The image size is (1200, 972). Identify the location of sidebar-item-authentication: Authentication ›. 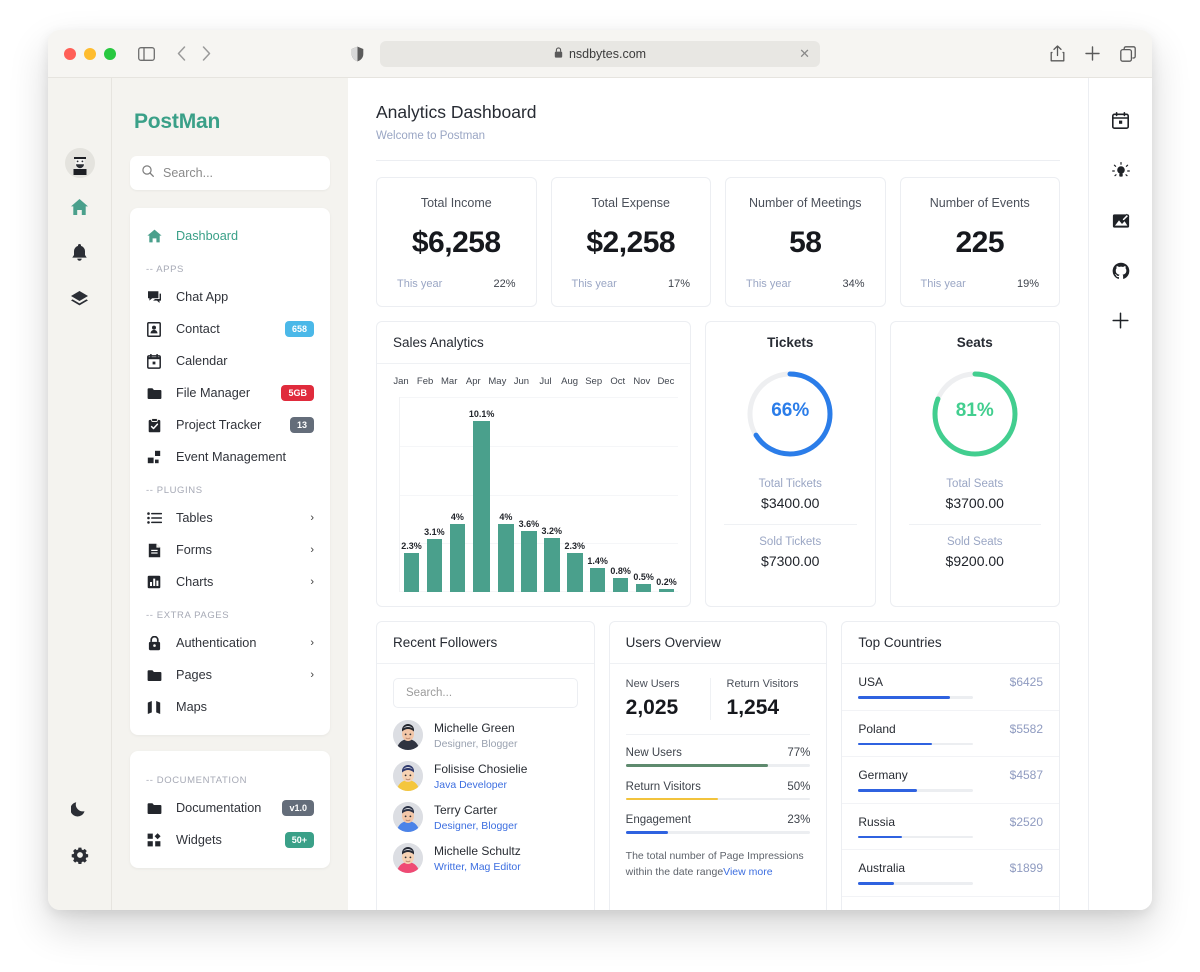
(230, 643).